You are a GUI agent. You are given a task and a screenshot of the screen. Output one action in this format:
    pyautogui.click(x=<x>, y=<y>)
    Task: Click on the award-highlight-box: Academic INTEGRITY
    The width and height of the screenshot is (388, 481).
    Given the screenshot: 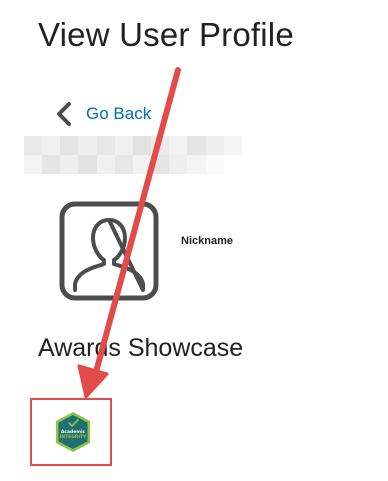 What is the action you would take?
    pyautogui.click(x=71, y=432)
    